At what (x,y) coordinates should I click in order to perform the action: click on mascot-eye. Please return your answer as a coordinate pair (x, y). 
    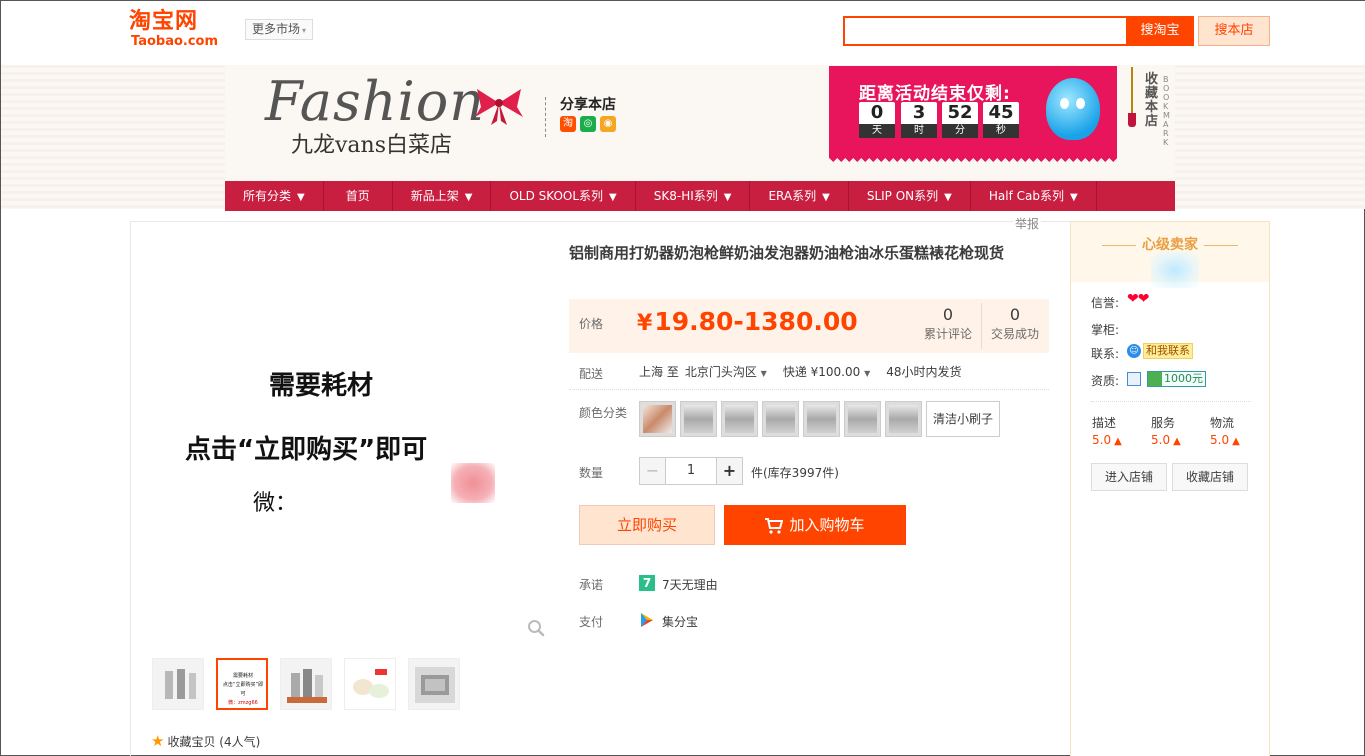
    Looking at the image, I should click on (1064, 103).